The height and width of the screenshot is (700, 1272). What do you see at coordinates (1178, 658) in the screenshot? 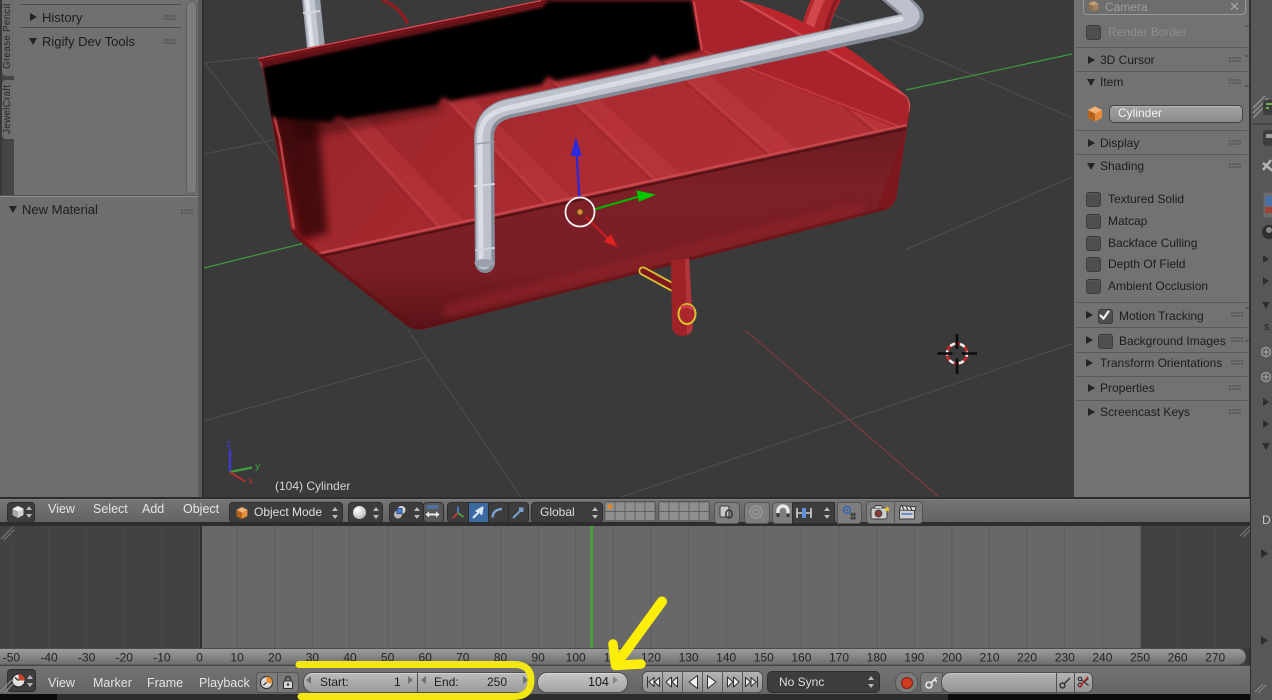
I see `svg-text: 260` at bounding box center [1178, 658].